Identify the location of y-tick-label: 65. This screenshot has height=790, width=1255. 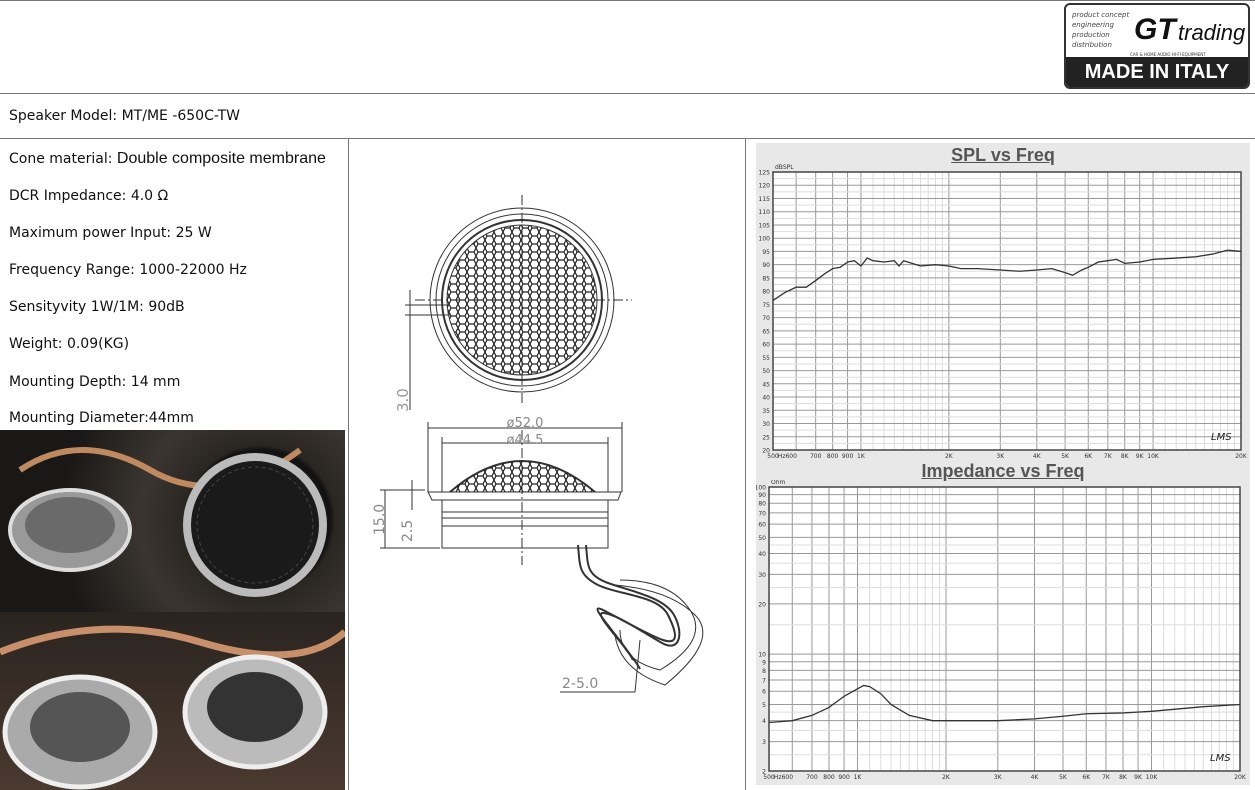
(766, 331).